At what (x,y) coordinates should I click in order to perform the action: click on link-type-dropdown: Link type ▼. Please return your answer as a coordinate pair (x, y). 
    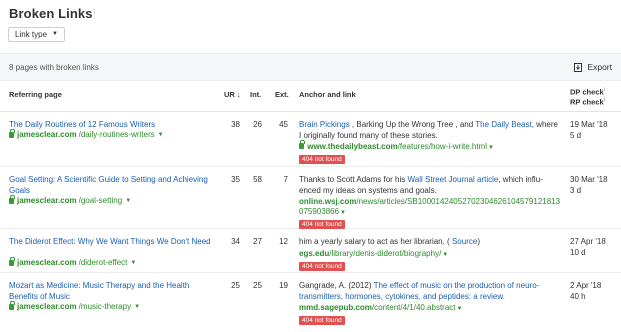
    Looking at the image, I should click on (36, 34).